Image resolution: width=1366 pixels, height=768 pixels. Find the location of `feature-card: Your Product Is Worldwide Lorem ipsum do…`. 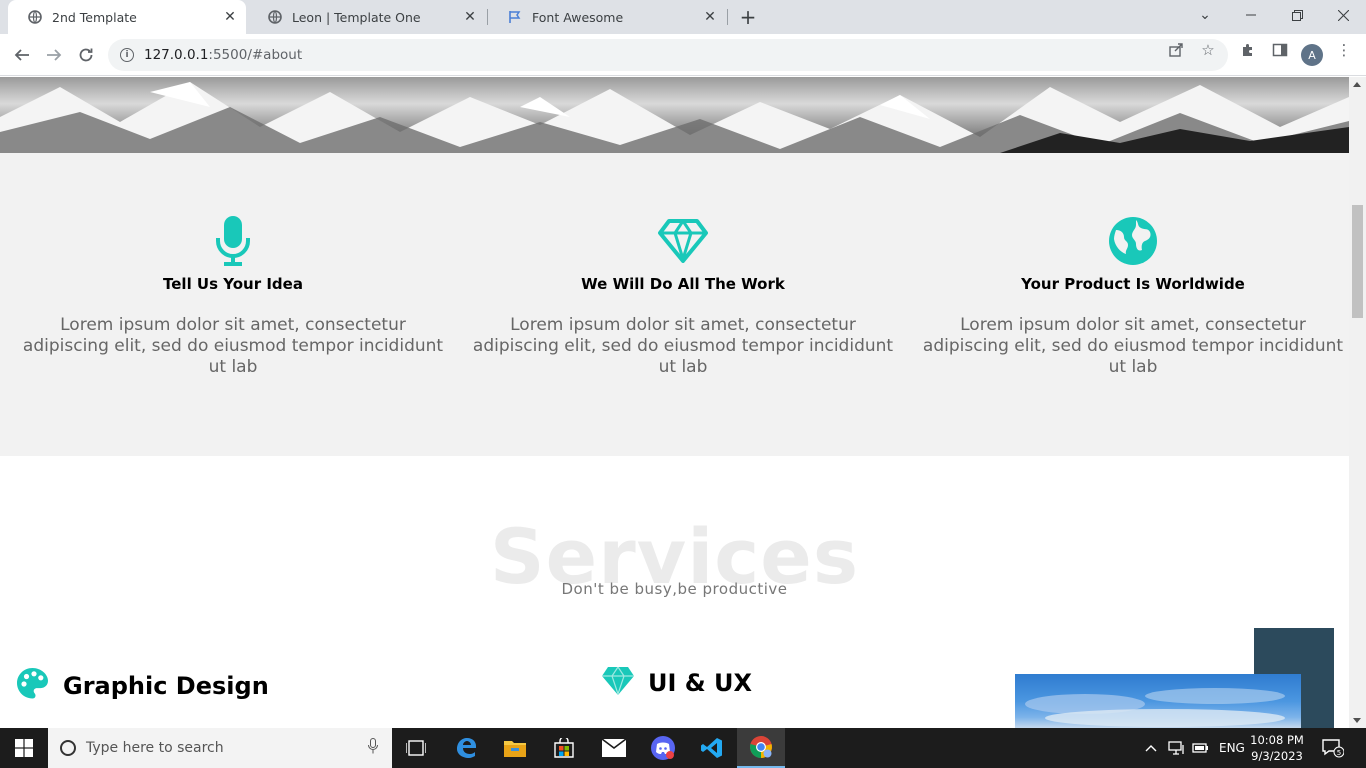

feature-card: Your Product Is Worldwide Lorem ipsum do… is located at coordinates (1128, 296).